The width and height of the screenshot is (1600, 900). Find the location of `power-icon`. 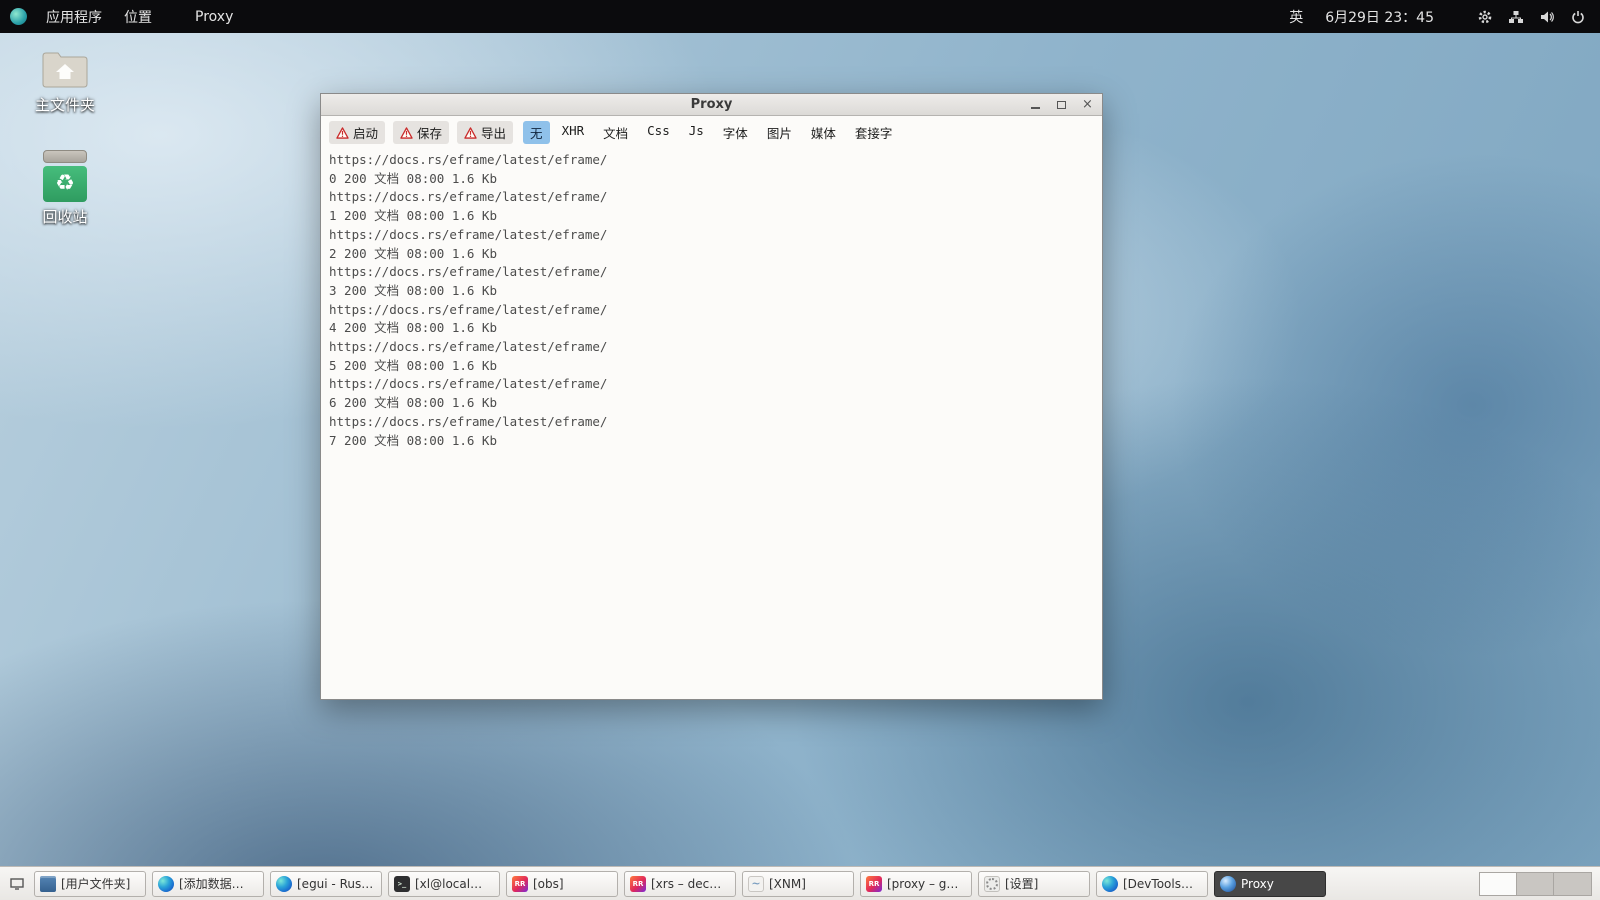

power-icon is located at coordinates (1577, 16).